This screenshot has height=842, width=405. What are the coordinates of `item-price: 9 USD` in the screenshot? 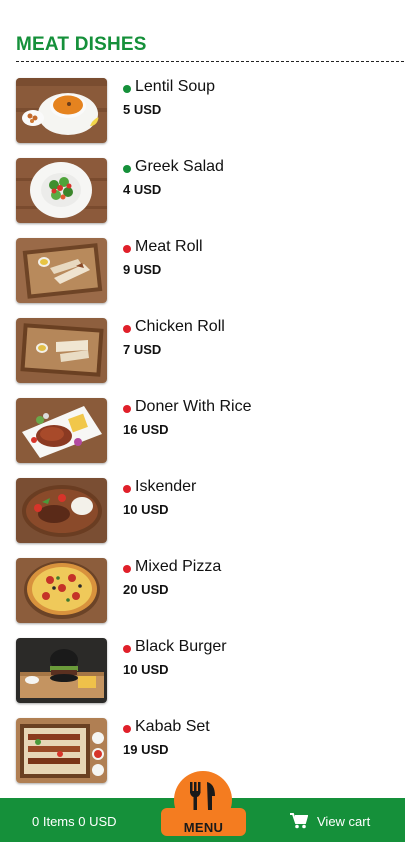 It's located at (142, 269).